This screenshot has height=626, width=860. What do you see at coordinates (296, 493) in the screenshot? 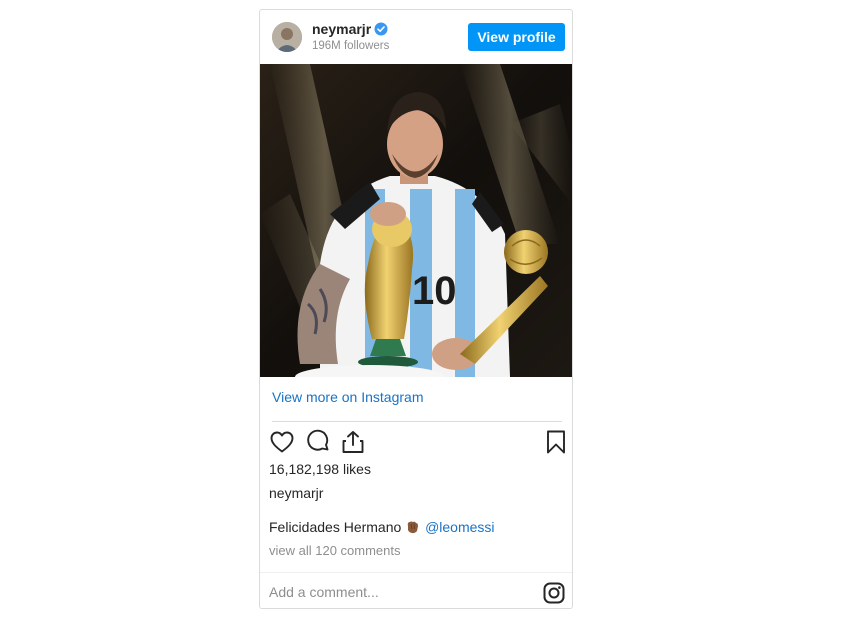
I see `post-owner-username: neymarjr` at bounding box center [296, 493].